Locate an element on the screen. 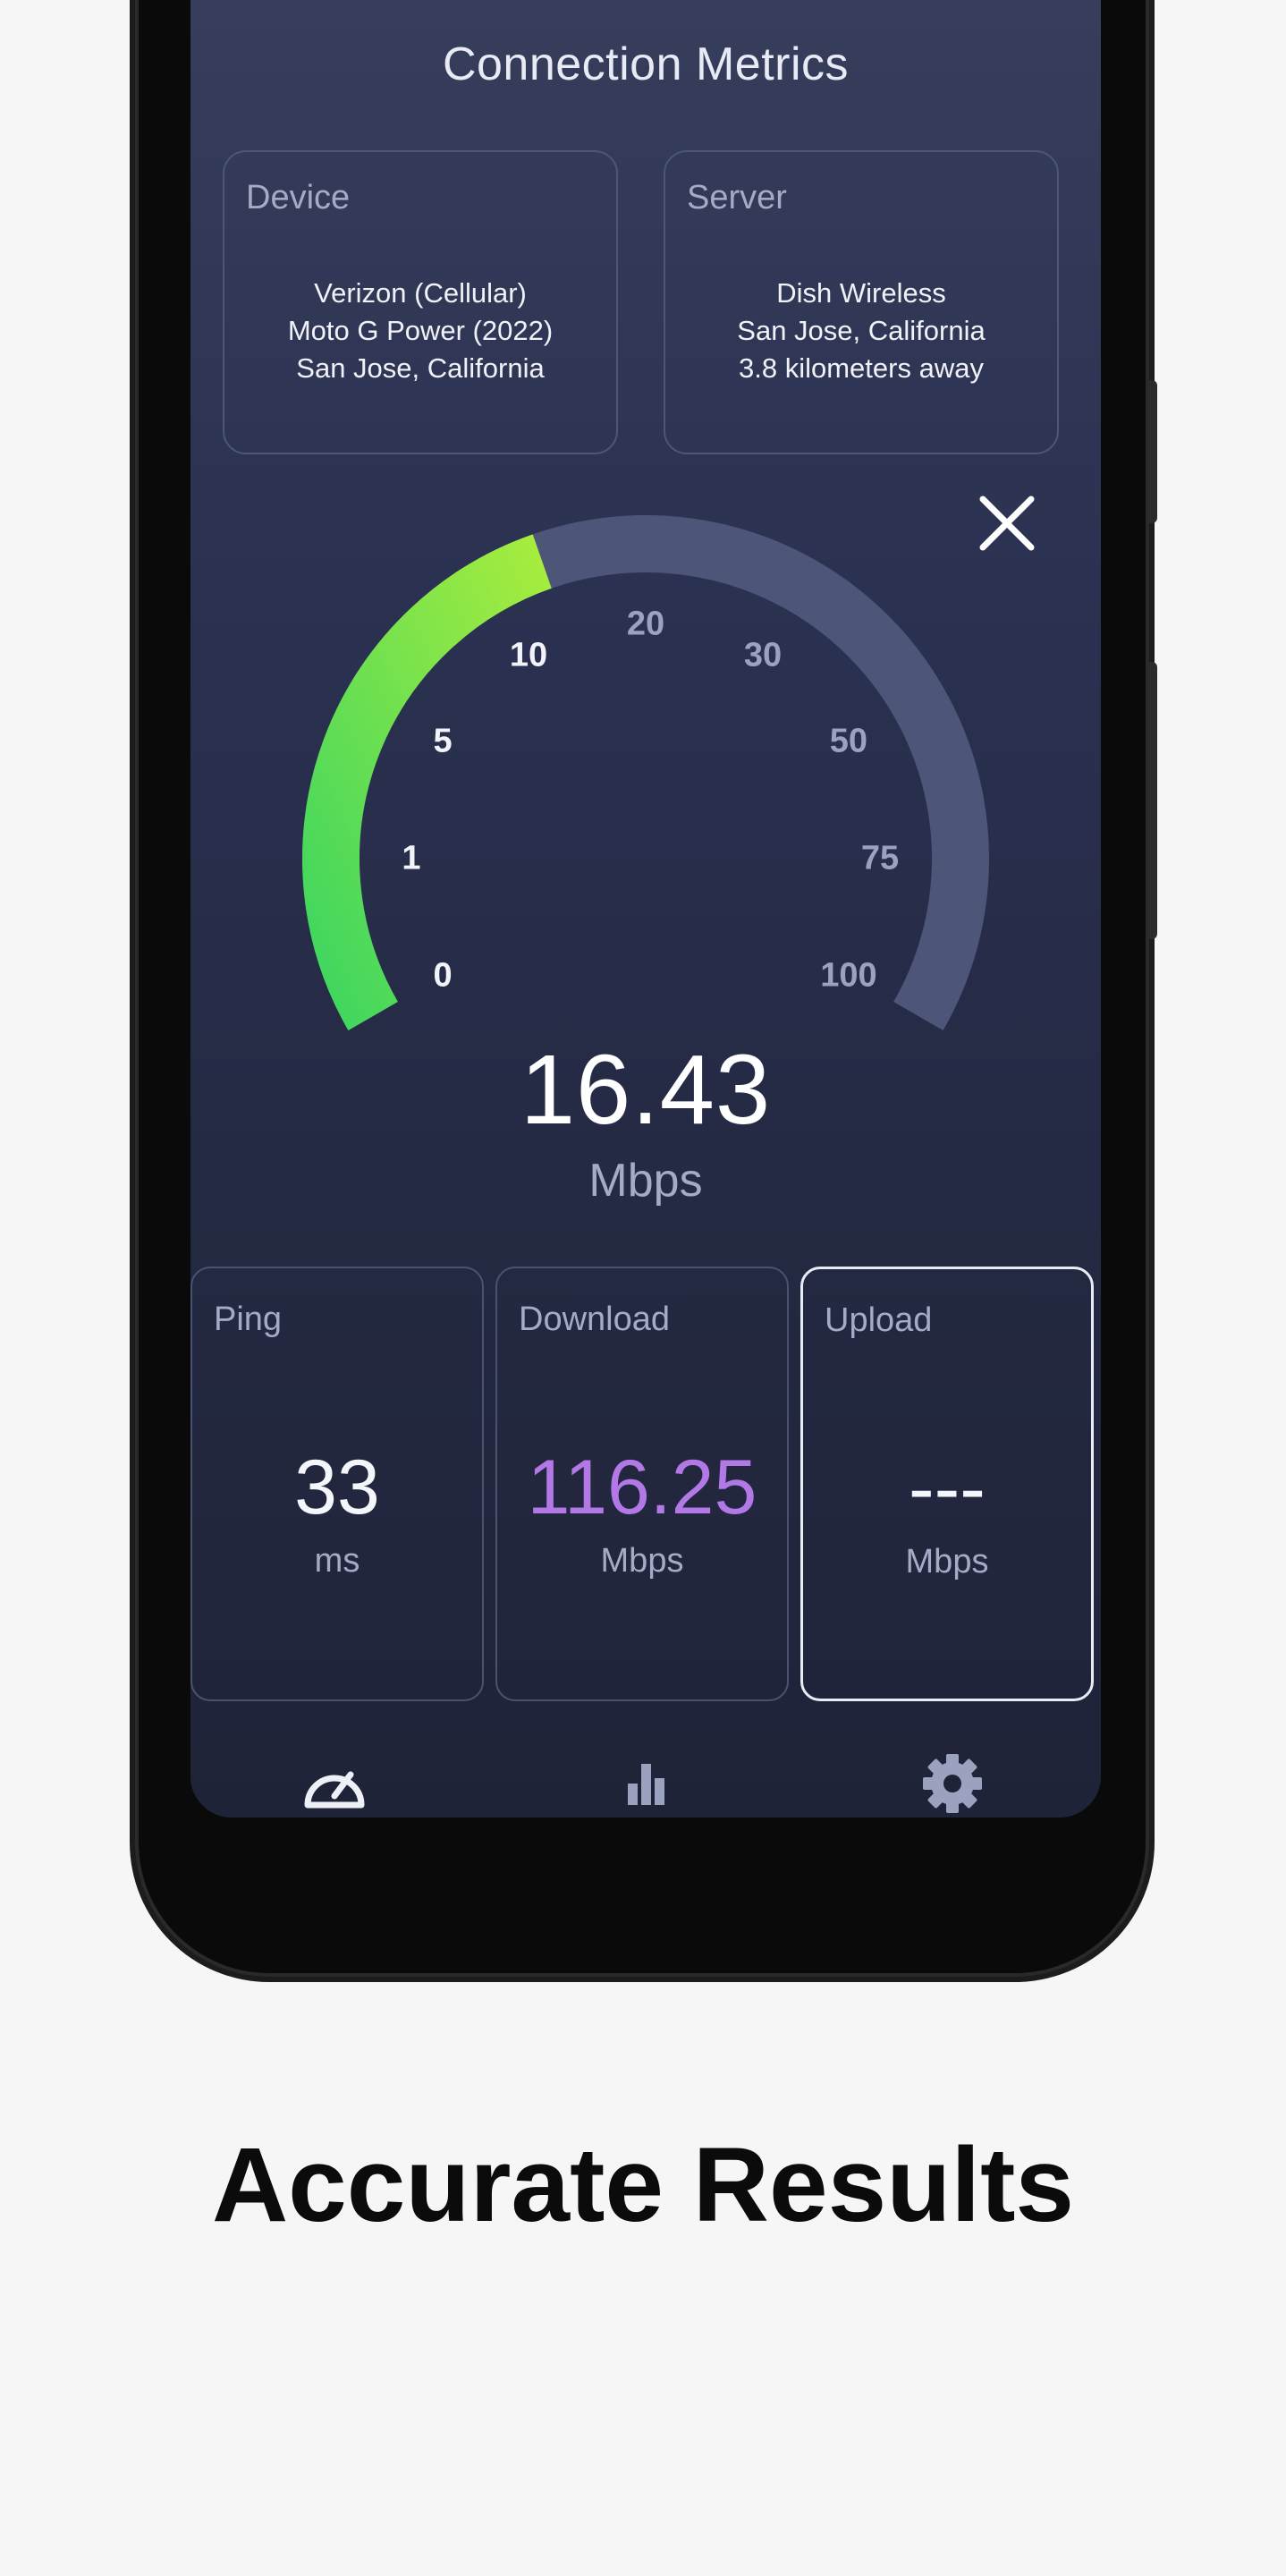 This screenshot has height=2576, width=1286. gauge-tick-label: 10 is located at coordinates (528, 655).